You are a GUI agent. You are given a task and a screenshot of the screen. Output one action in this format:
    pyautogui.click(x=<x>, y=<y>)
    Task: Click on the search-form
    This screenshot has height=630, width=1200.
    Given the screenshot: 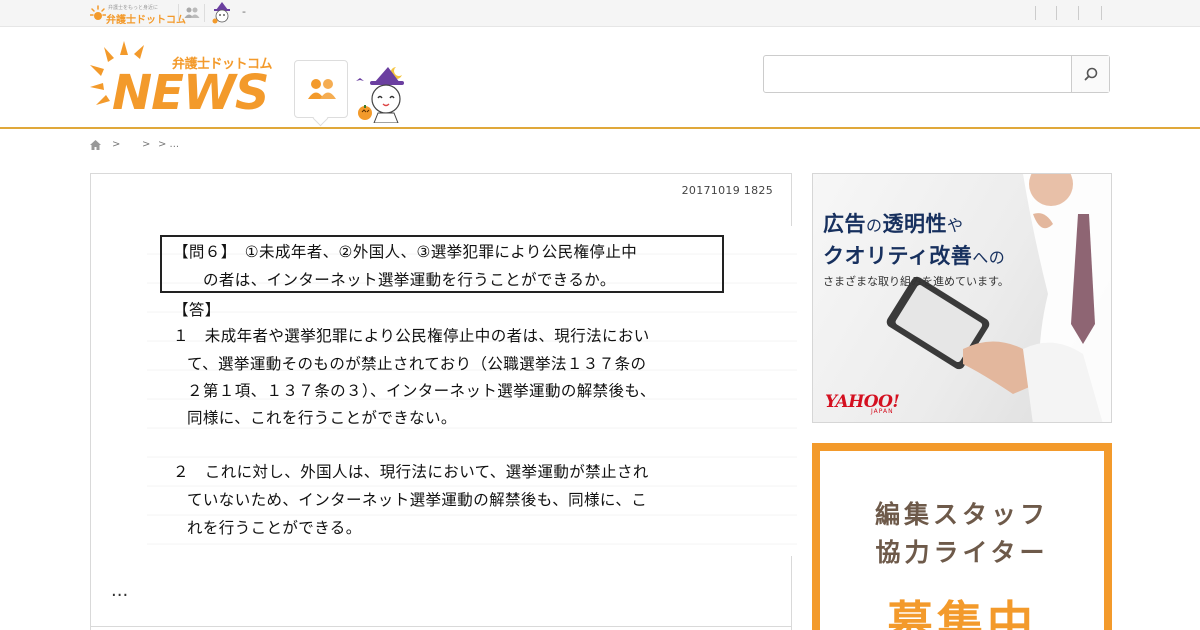 What is the action you would take?
    pyautogui.click(x=936, y=74)
    